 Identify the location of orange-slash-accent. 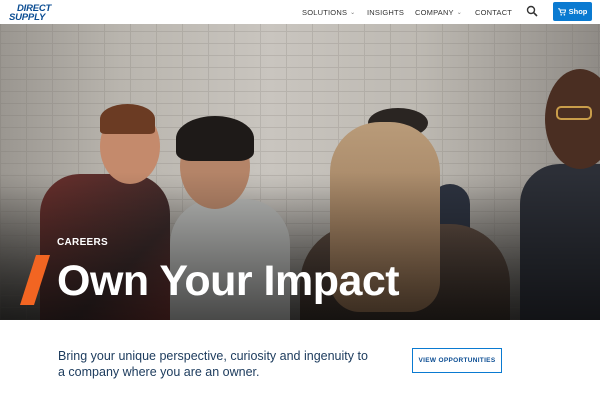
(35, 280).